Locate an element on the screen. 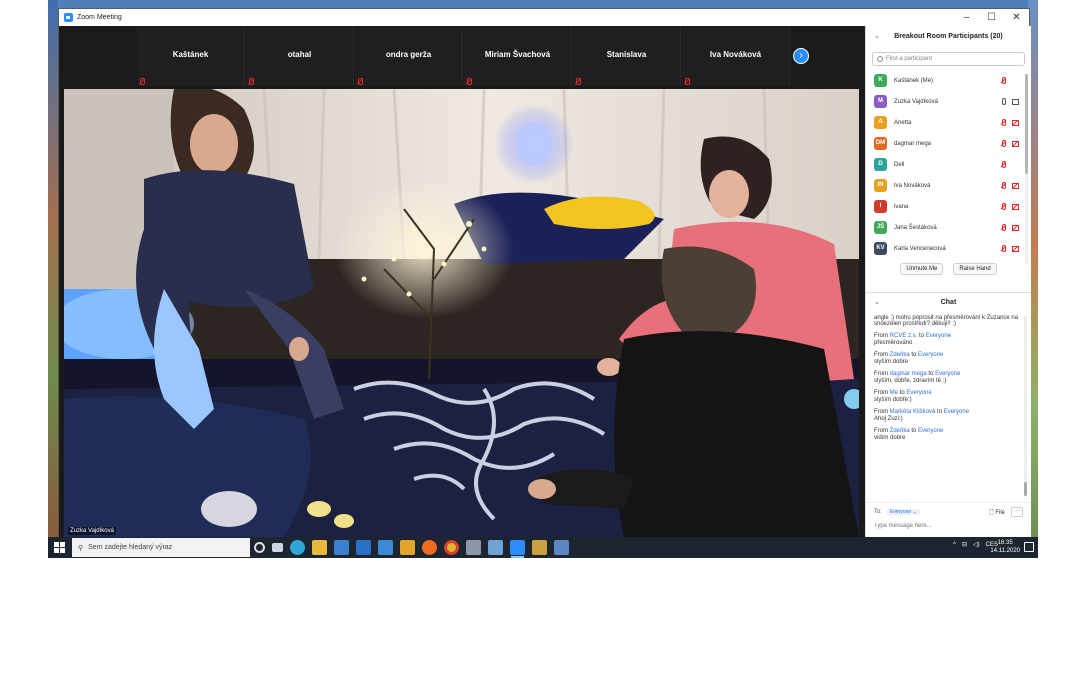 The width and height of the screenshot is (1080, 675). file-explorer-icon is located at coordinates (319, 547).